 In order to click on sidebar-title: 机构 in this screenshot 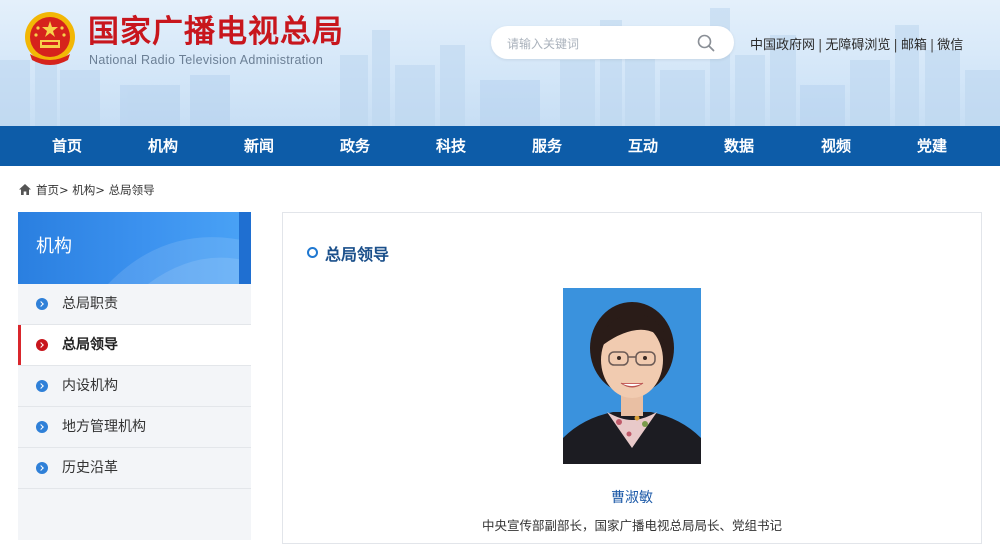, I will do `click(54, 246)`.